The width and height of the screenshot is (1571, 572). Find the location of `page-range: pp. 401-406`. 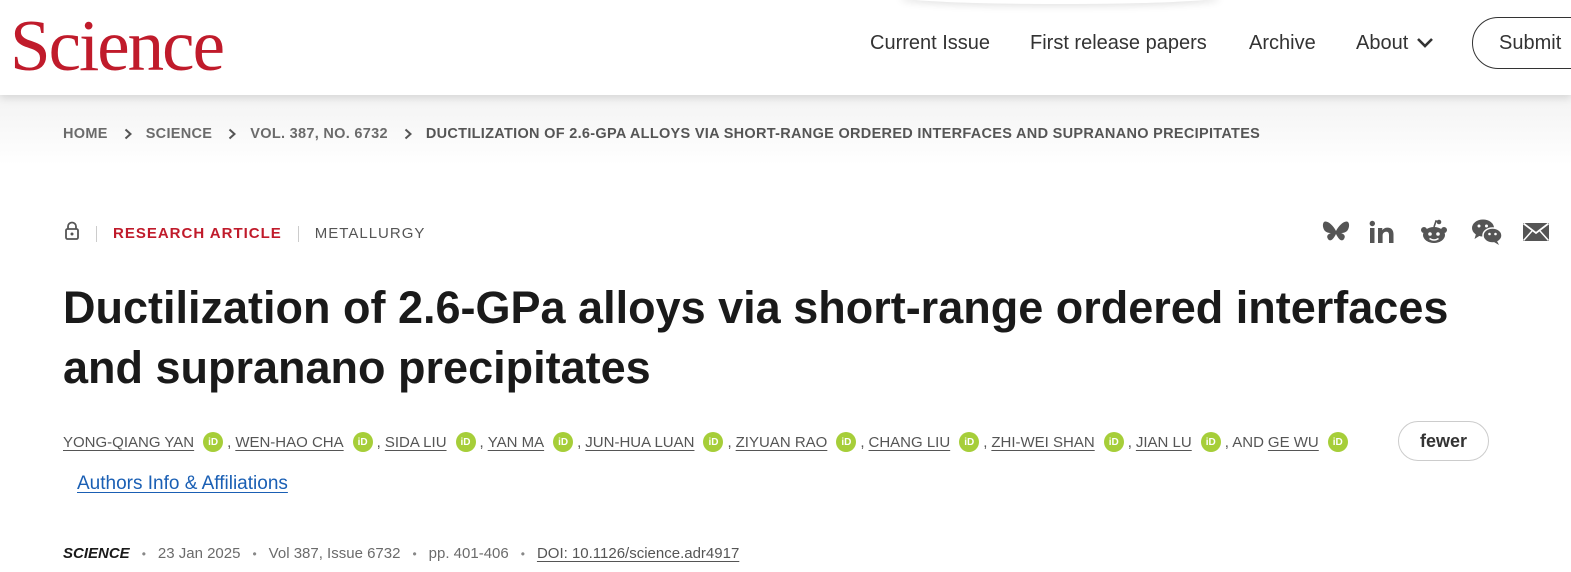

page-range: pp. 401-406 is located at coordinates (468, 553).